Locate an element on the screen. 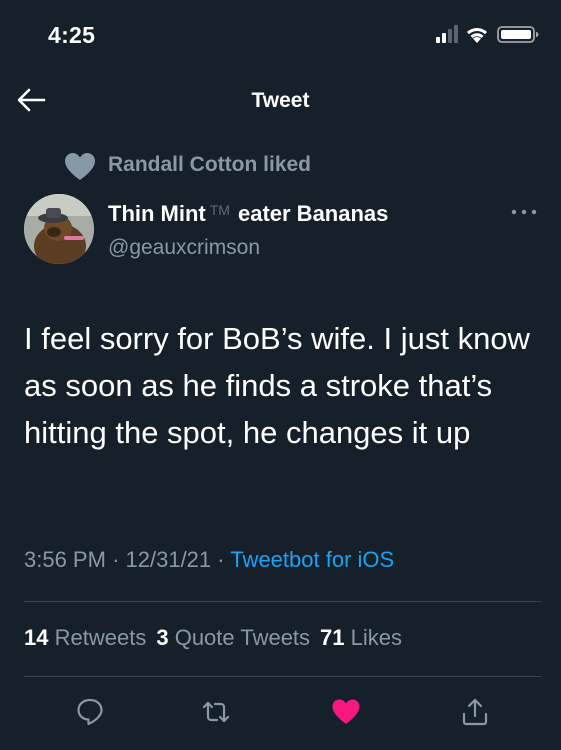 Image resolution: width=561 pixels, height=750 pixels. reply-icon is located at coordinates (90, 712).